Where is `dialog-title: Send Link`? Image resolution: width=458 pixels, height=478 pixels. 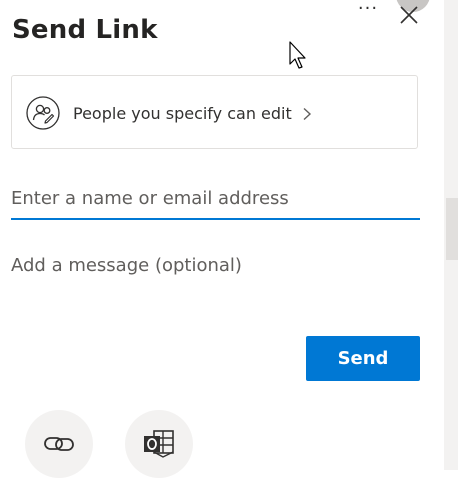
dialog-title: Send Link is located at coordinates (85, 30).